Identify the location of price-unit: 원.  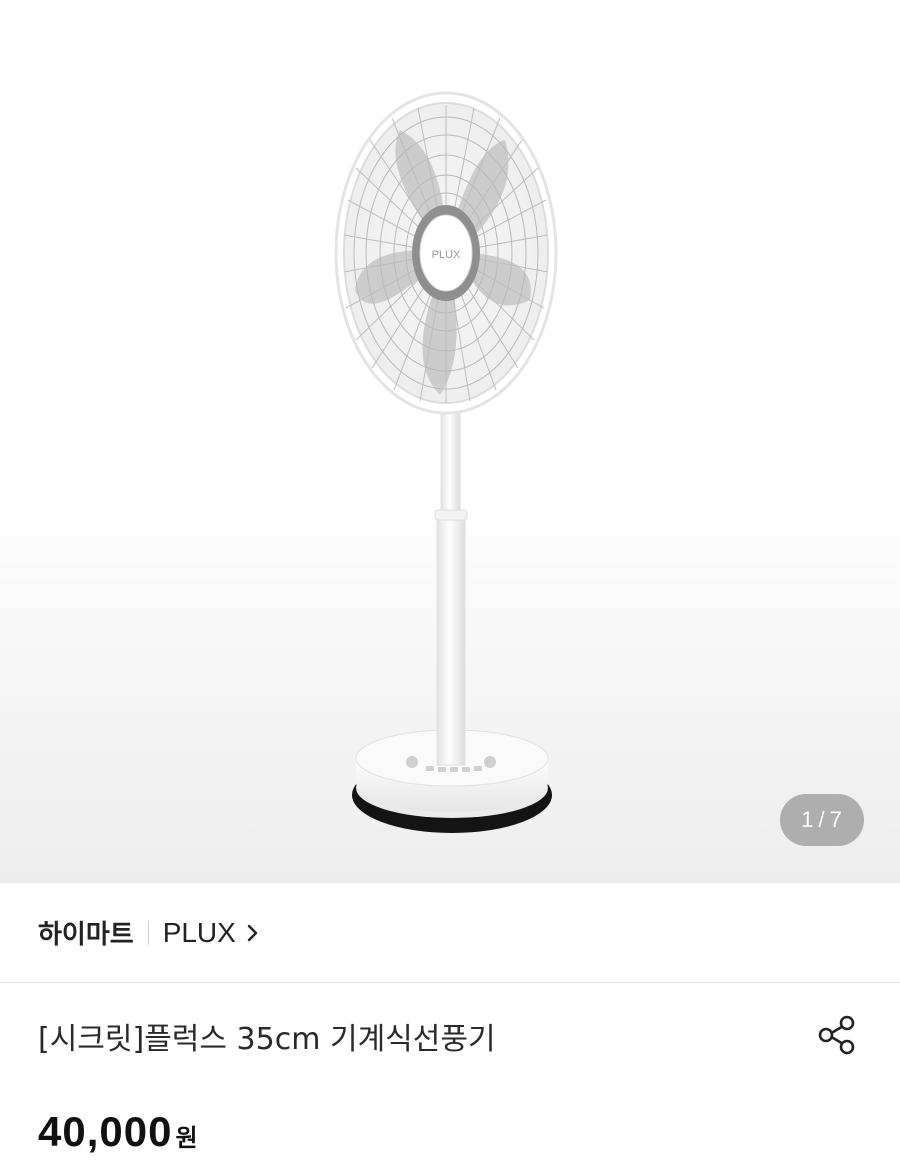
(186, 1138).